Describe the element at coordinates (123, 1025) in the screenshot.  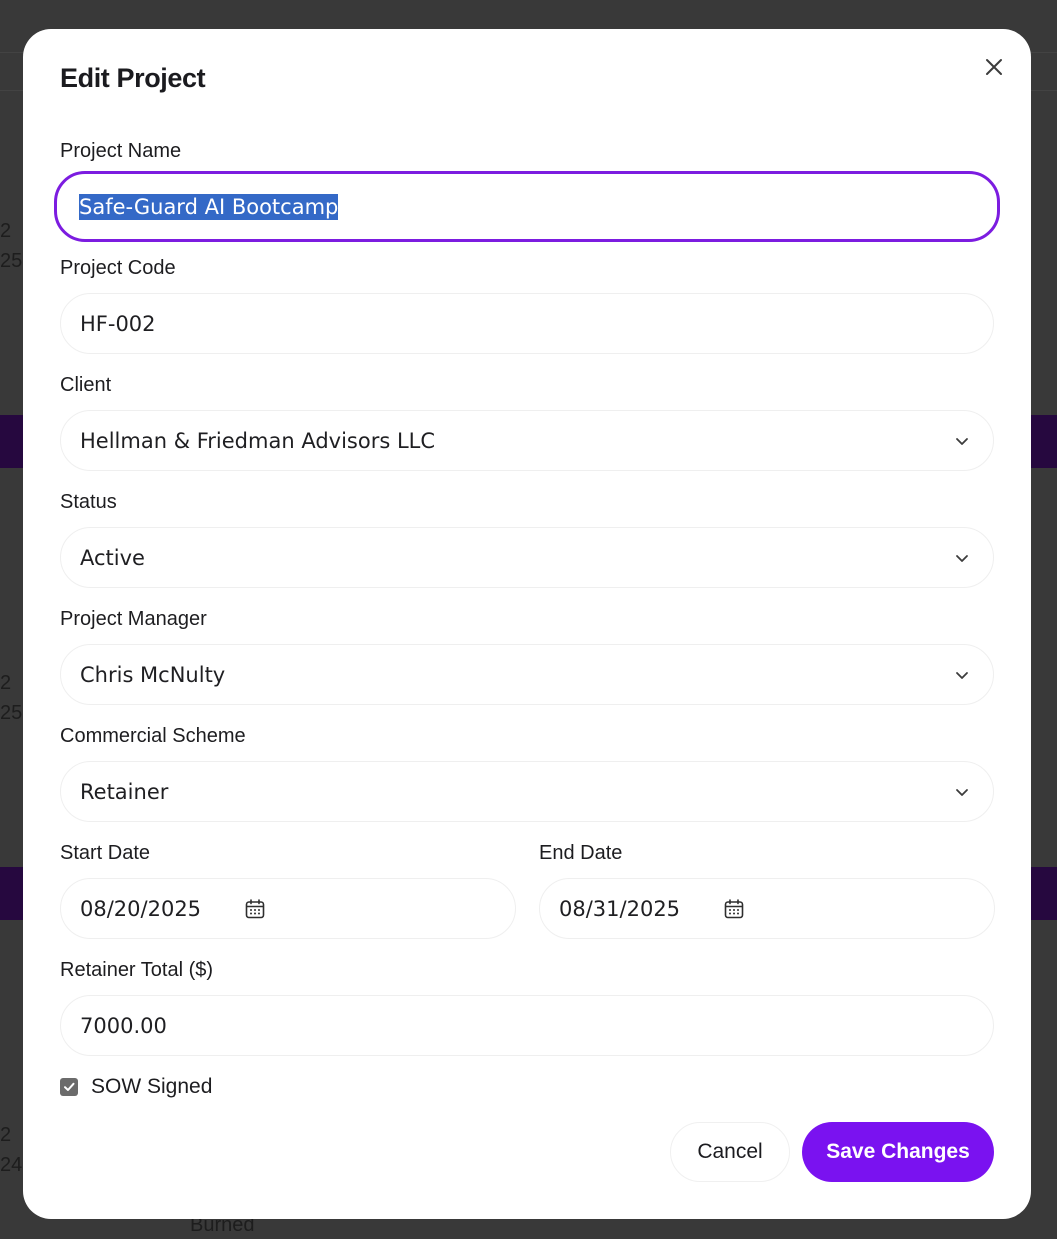
I see `retainer-total-value: 7000.00` at that location.